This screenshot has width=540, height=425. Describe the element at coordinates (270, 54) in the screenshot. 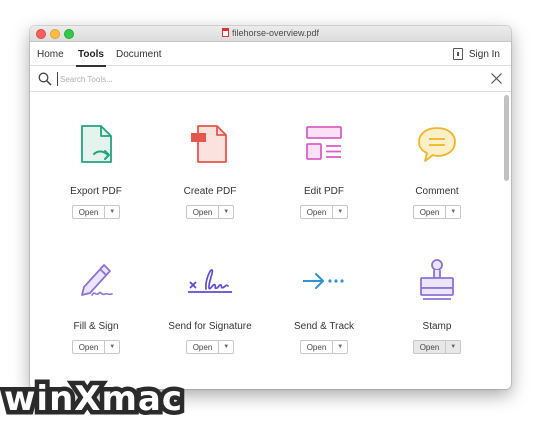

I see `menu-bar: Home Tools Document Sign In` at that location.